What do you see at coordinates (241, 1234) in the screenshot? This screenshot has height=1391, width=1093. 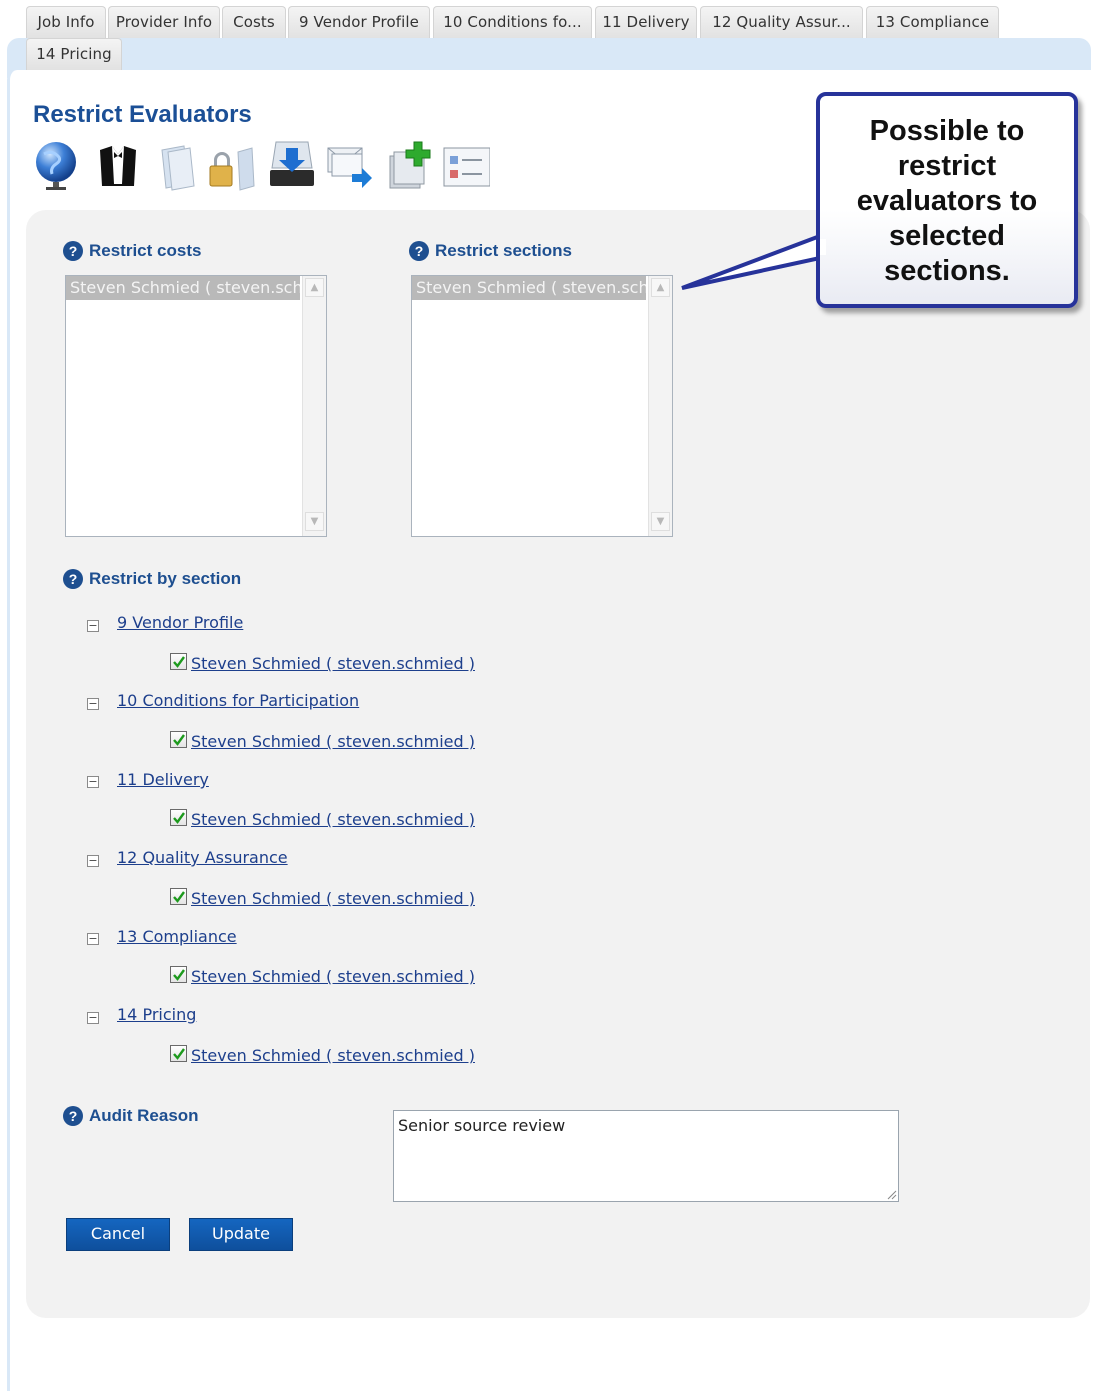 I see `update-button: Update` at bounding box center [241, 1234].